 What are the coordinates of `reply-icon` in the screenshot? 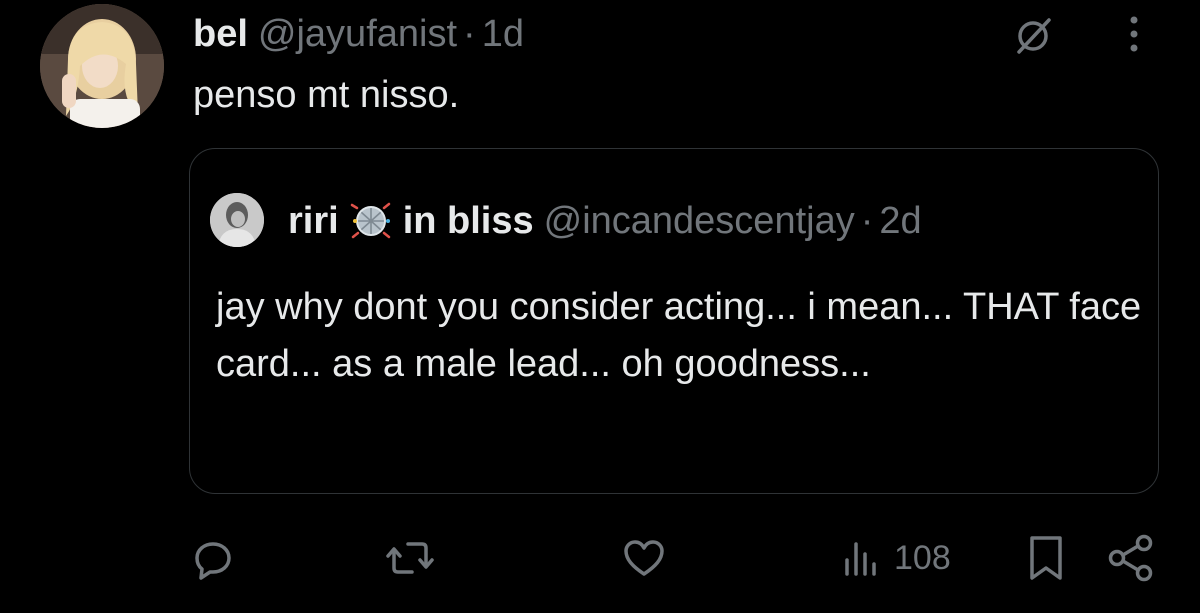 It's located at (213, 561).